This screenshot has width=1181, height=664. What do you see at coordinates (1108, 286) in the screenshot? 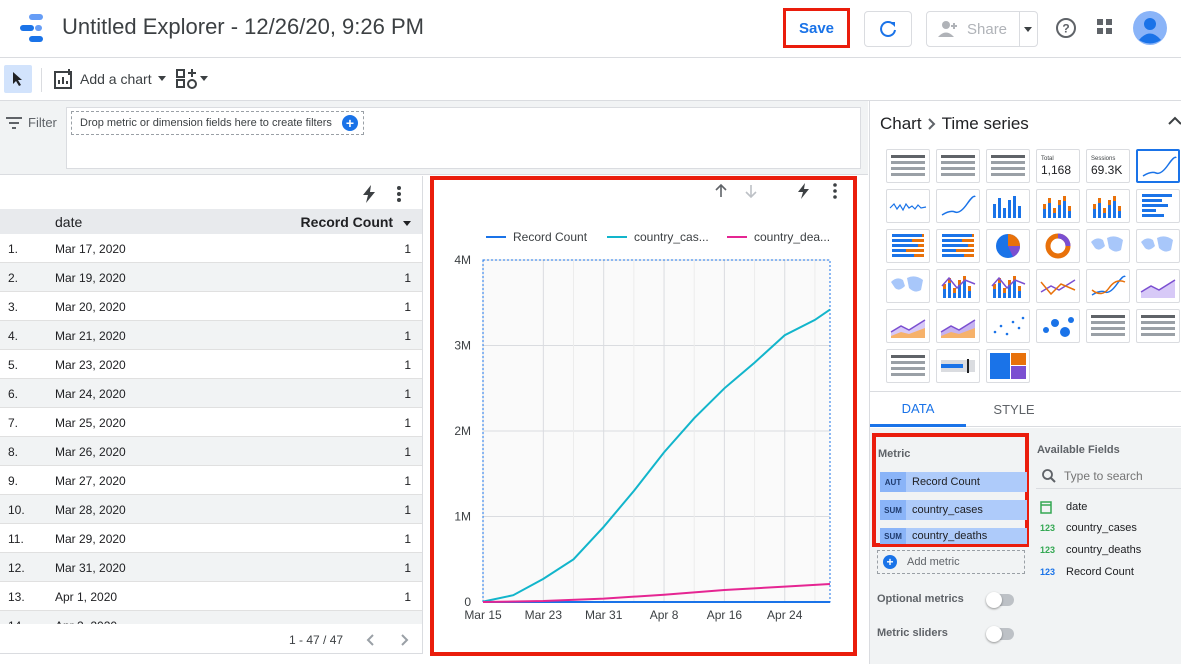
I see `smoothed-line-chart-type` at bounding box center [1108, 286].